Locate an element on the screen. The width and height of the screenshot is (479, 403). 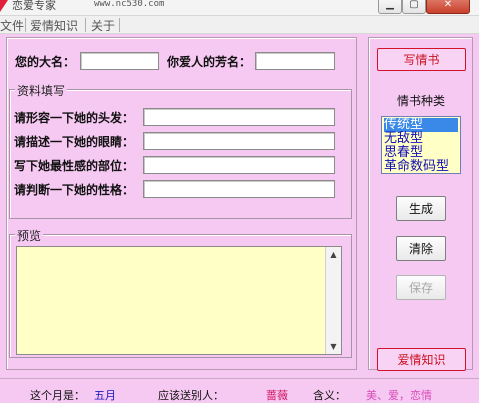
menu-bar: 文件 爱情知识 关于 is located at coordinates (239, 25).